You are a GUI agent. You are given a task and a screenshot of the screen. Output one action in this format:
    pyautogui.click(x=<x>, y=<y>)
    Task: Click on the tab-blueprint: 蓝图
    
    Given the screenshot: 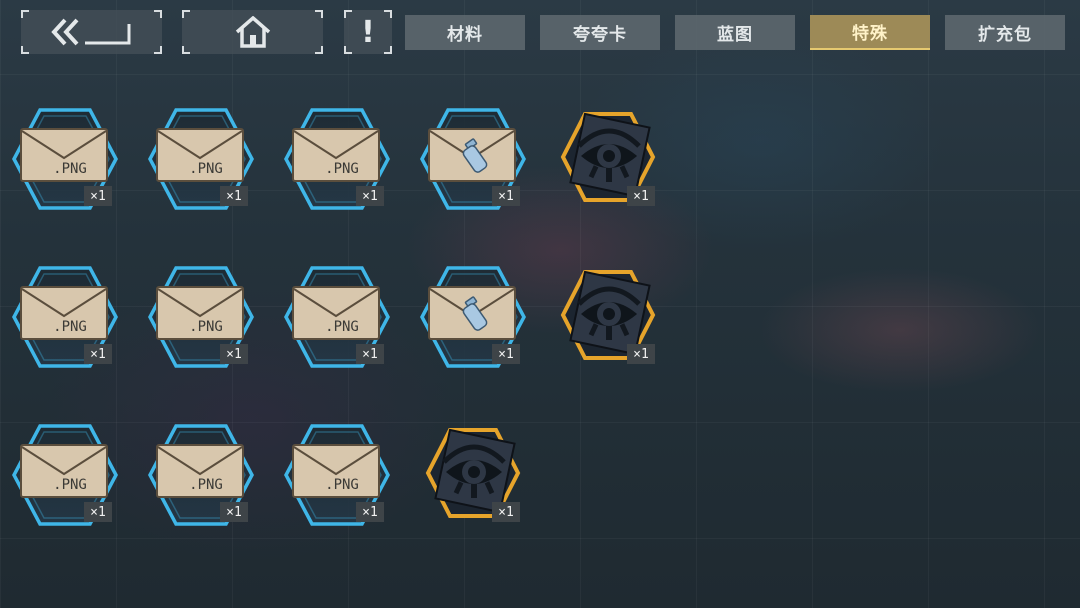 What is the action you would take?
    pyautogui.click(x=735, y=32)
    